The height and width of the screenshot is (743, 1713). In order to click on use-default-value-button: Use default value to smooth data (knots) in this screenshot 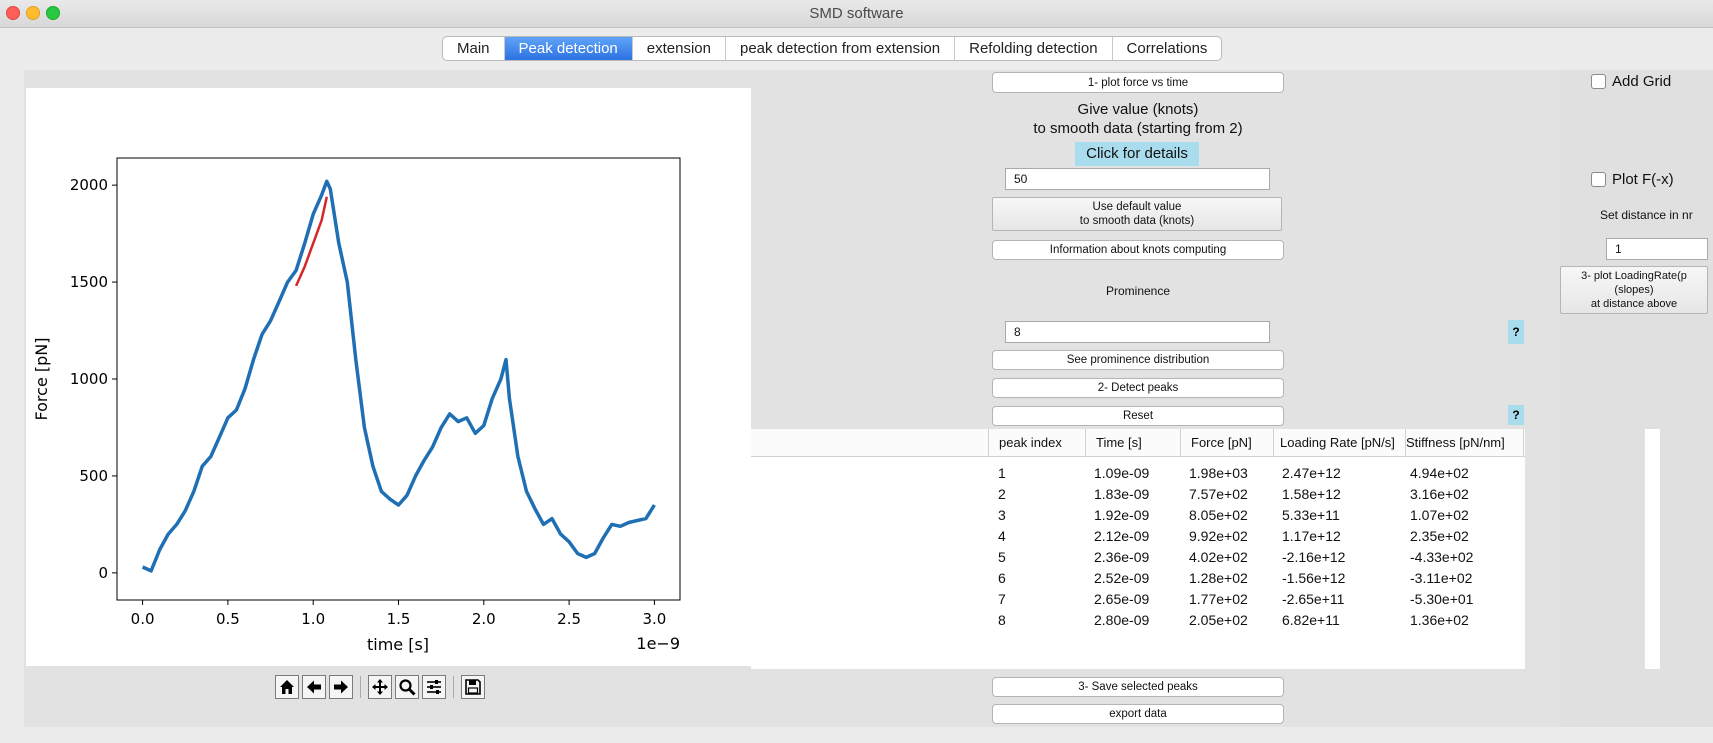, I will do `click(1137, 214)`.